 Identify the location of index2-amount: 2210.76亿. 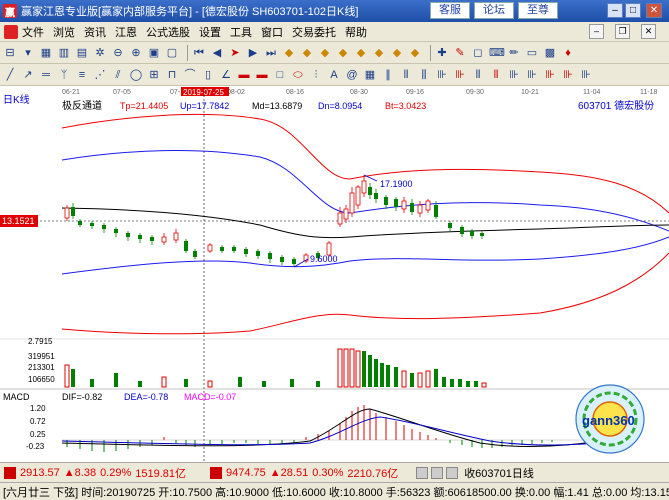
(373, 473).